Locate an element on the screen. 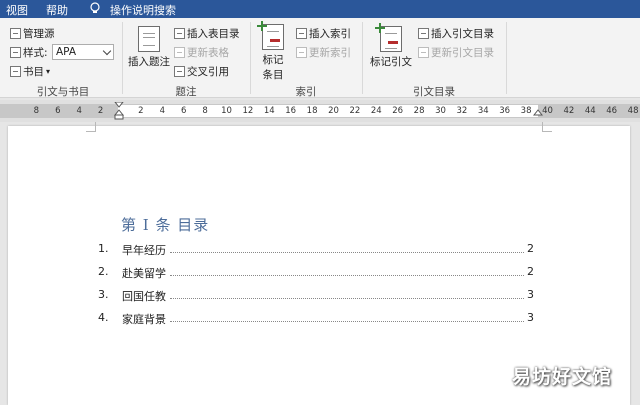  group-label-citations: 引文与书目 is located at coordinates (63, 92).